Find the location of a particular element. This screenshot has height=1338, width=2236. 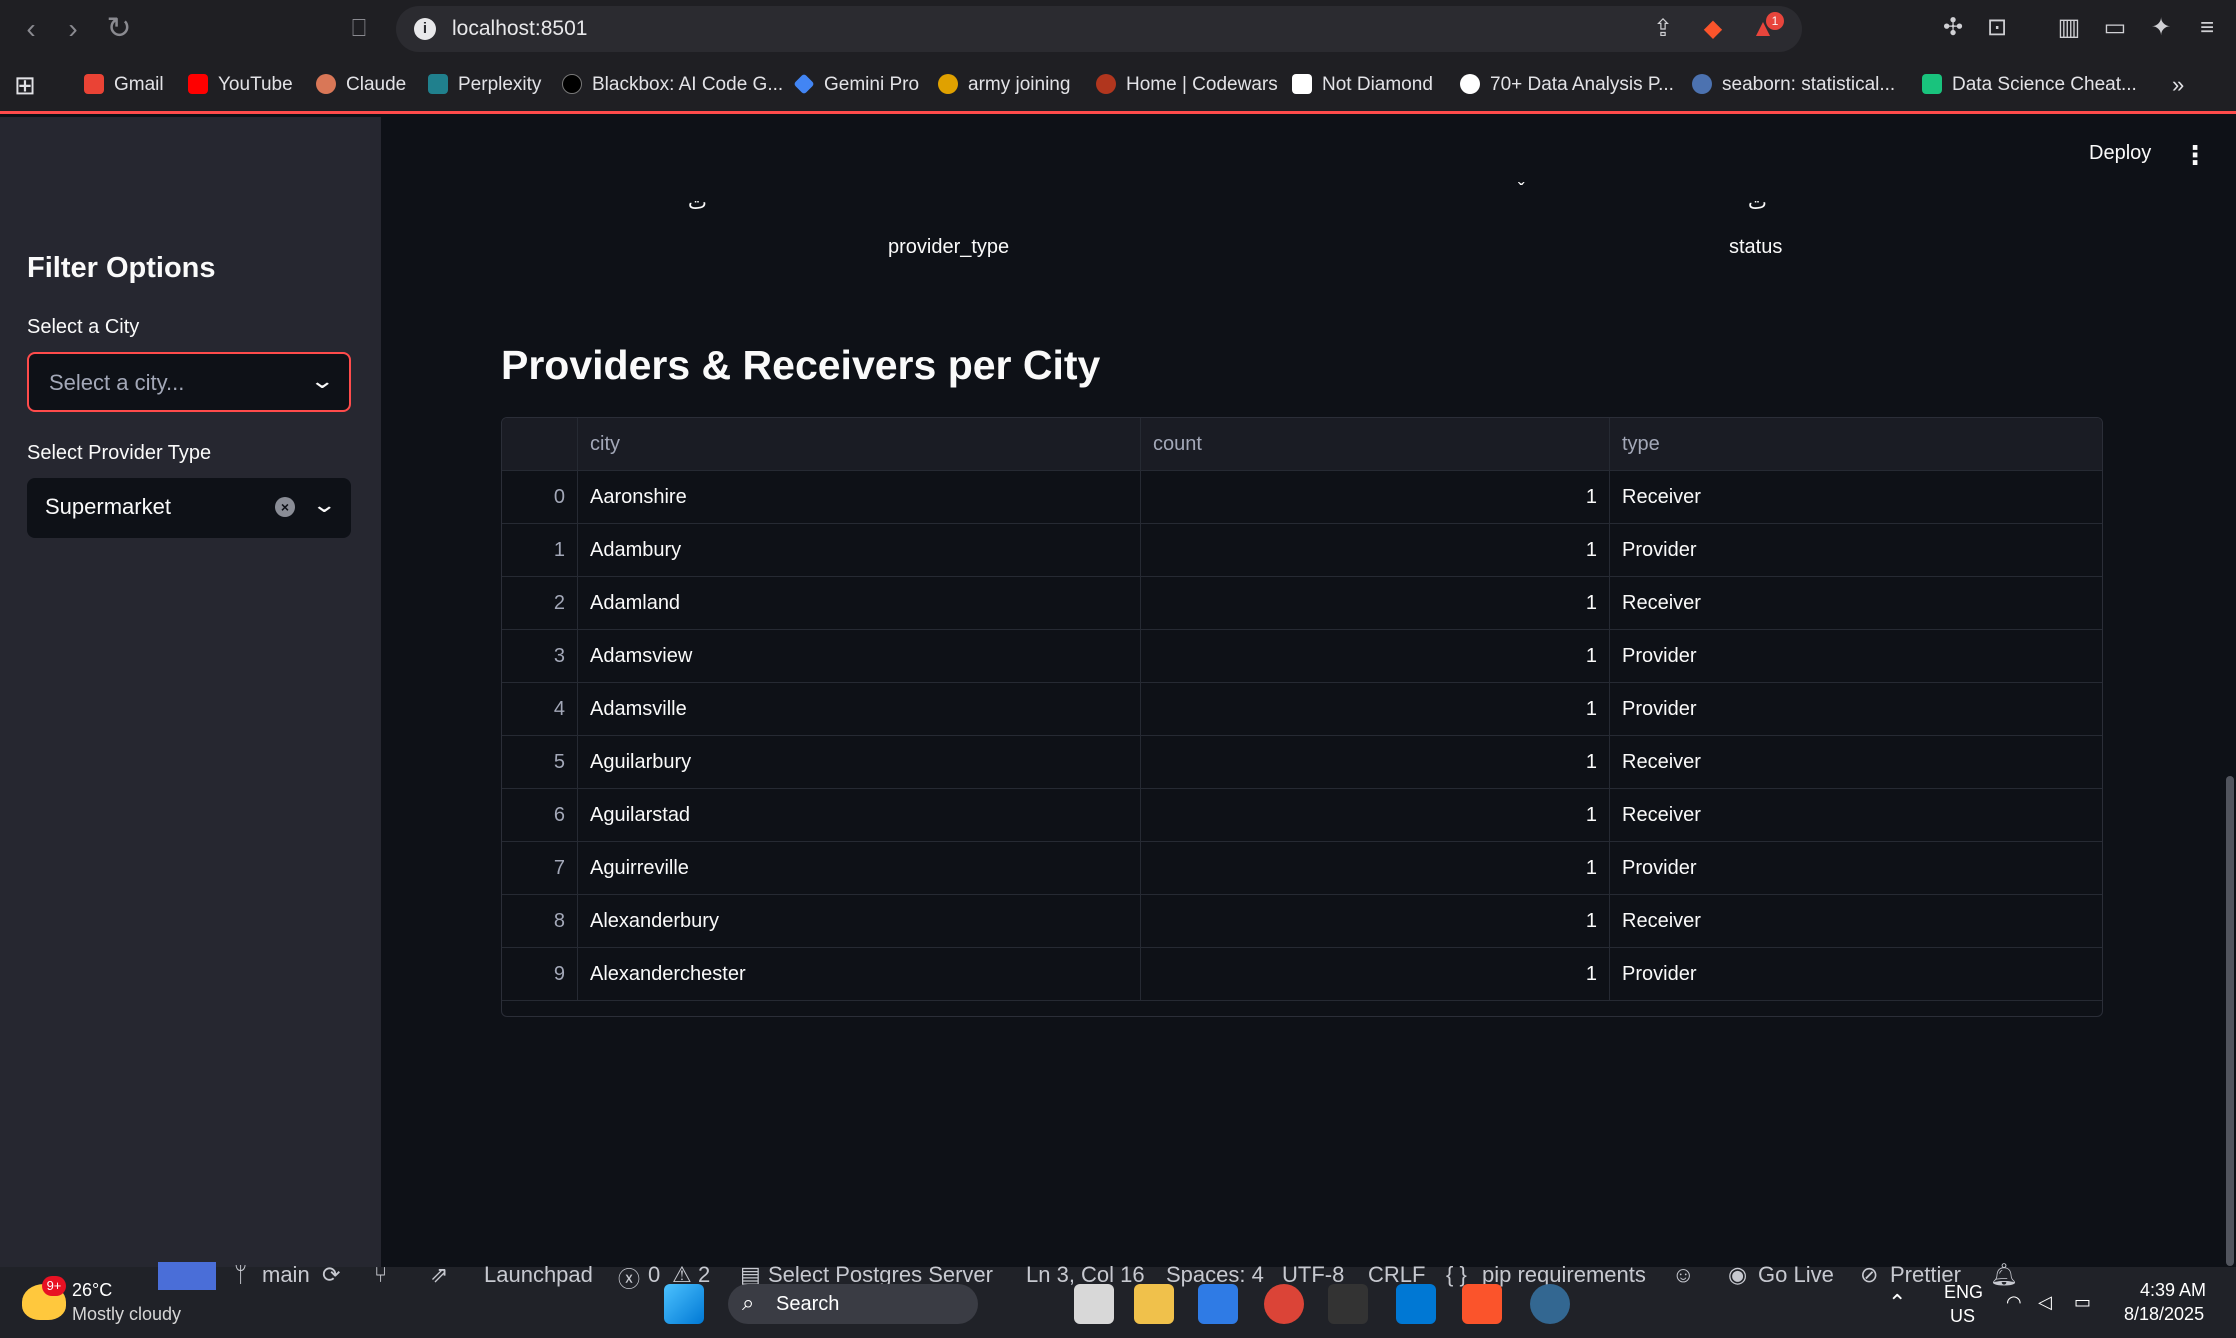

cell-city: Alexanderbury is located at coordinates (859, 921).